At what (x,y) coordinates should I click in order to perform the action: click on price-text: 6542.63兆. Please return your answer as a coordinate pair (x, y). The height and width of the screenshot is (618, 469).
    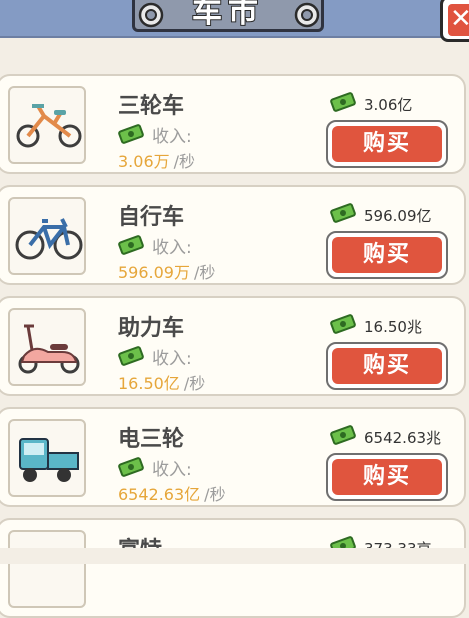
    Looking at the image, I should click on (403, 438).